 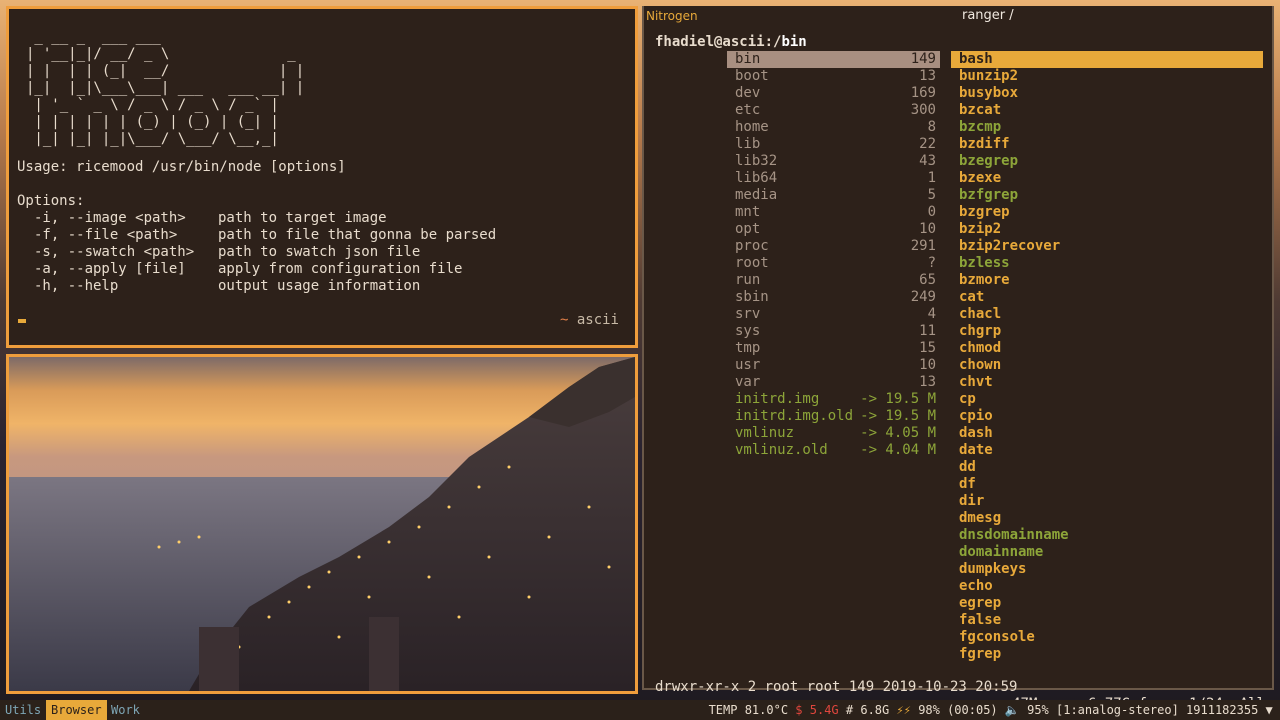 I want to click on parent-dir-count: 8, so click(x=931, y=127).